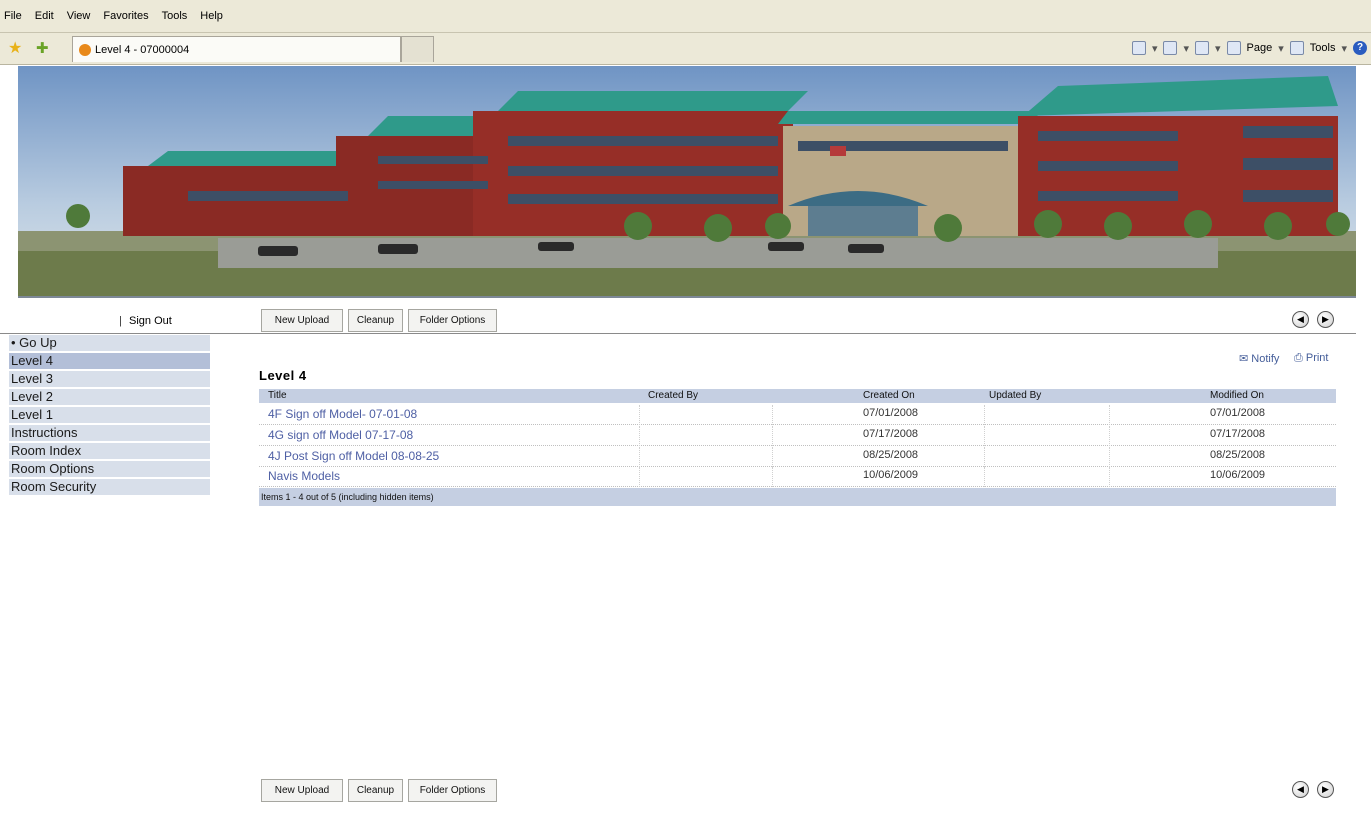  Describe the element at coordinates (1238, 434) in the screenshot. I see `row-modified-on: 07/17/2008` at that location.